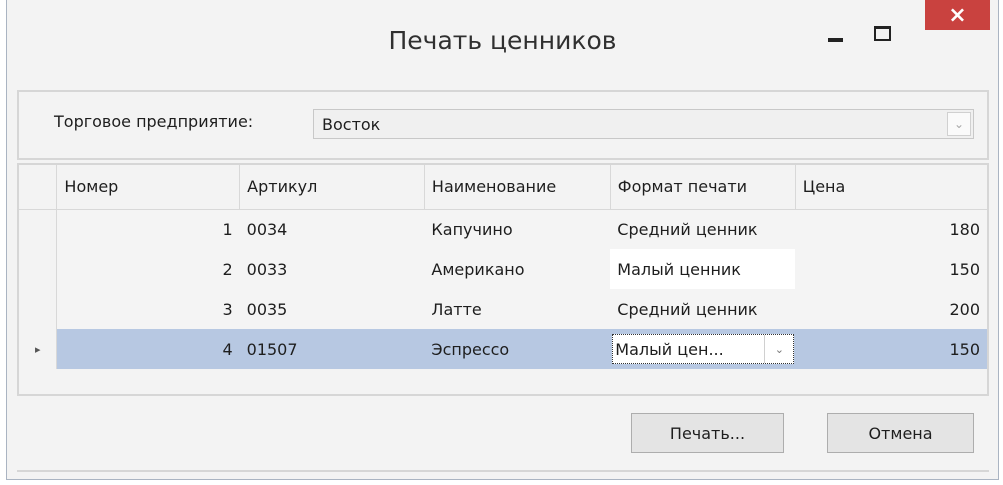 Image resolution: width=1003 pixels, height=485 pixels. I want to click on cell-number: 3, so click(148, 309).